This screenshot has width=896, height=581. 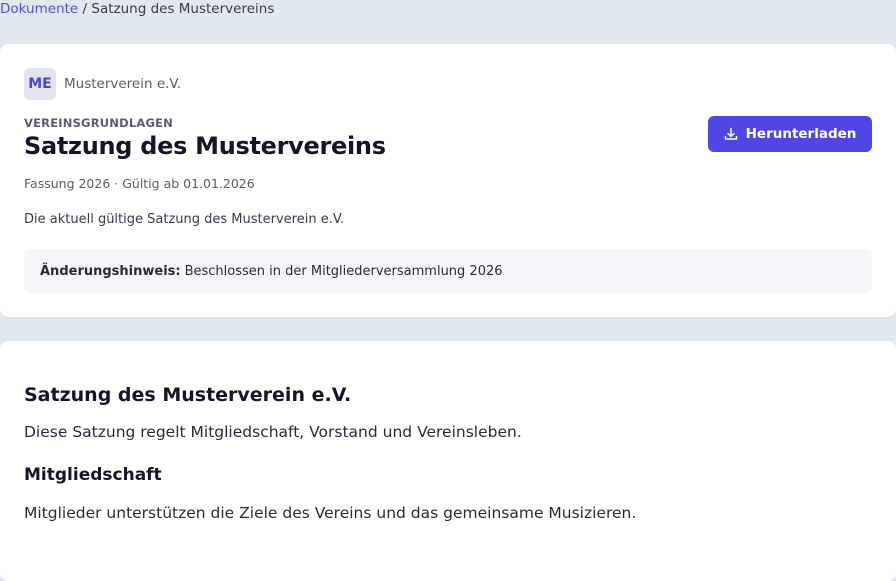 What do you see at coordinates (110, 271) in the screenshot?
I see `change-notice-label: Änderungshinweis:` at bounding box center [110, 271].